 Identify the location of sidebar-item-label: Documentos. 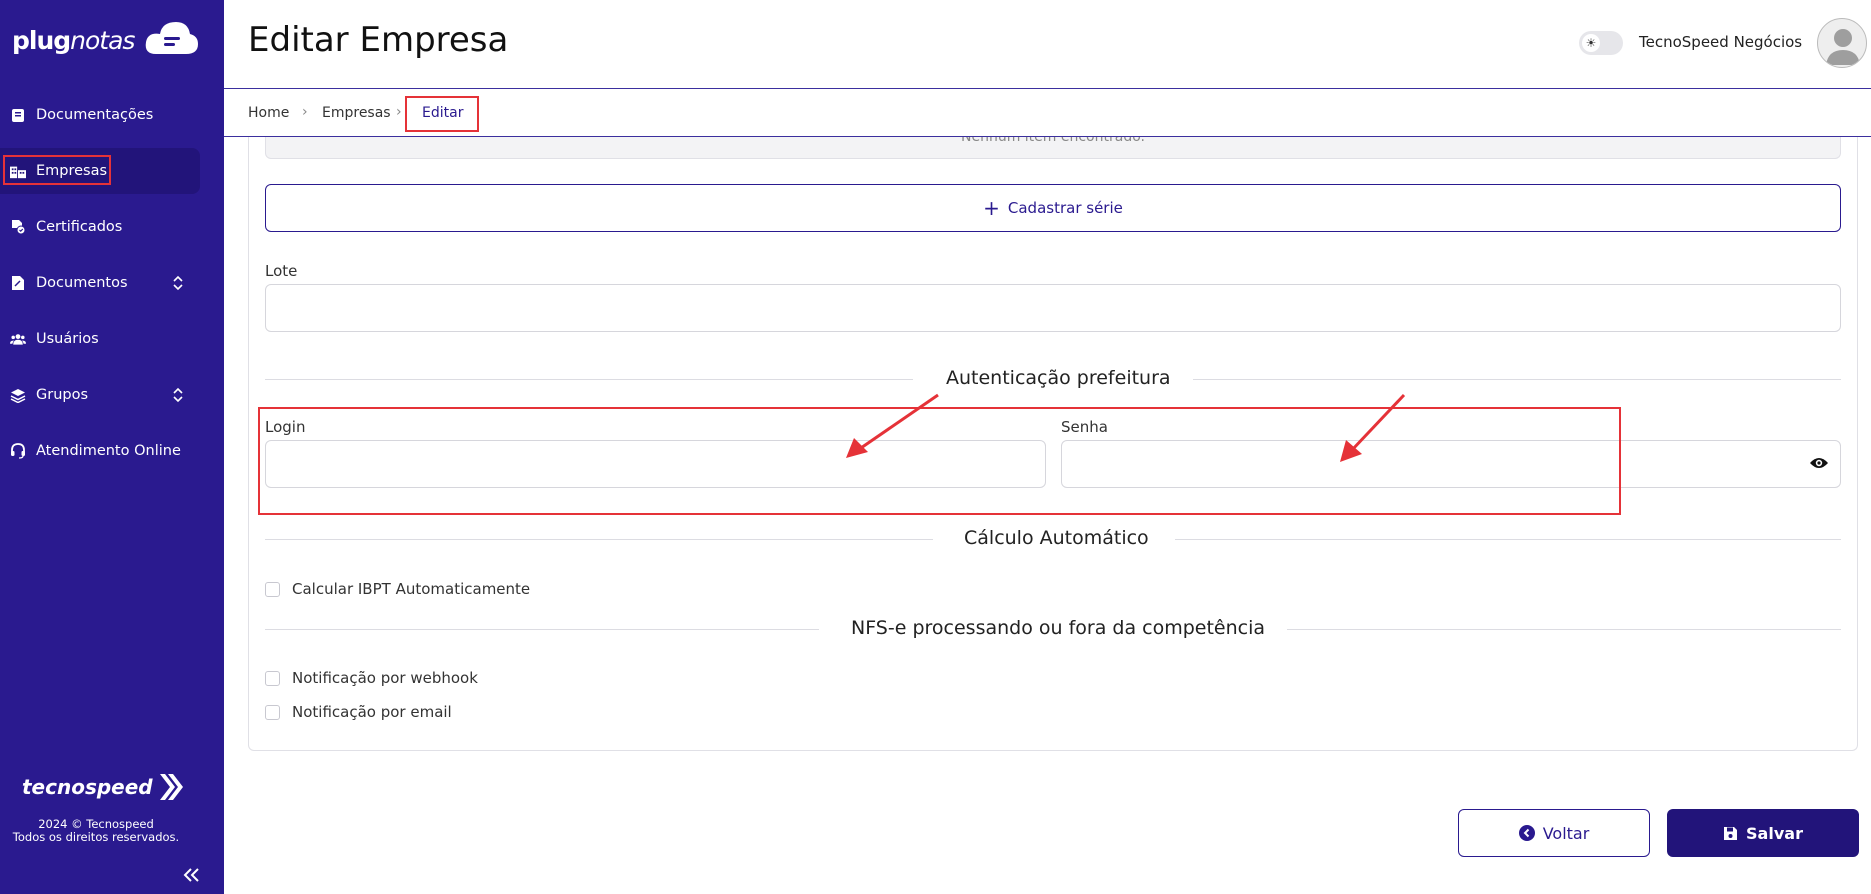
(82, 283).